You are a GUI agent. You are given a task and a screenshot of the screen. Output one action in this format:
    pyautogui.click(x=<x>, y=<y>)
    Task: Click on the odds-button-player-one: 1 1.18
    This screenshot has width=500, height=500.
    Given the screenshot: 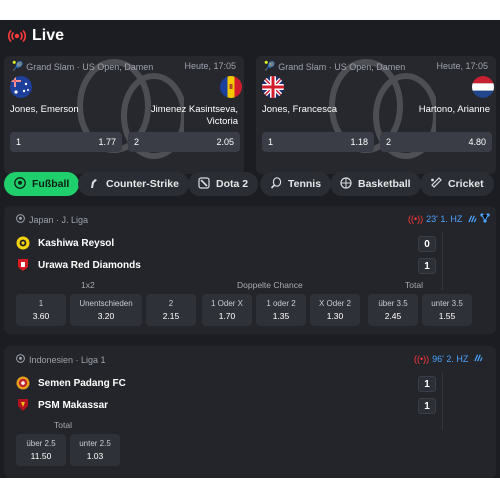 What is the action you would take?
    pyautogui.click(x=318, y=142)
    